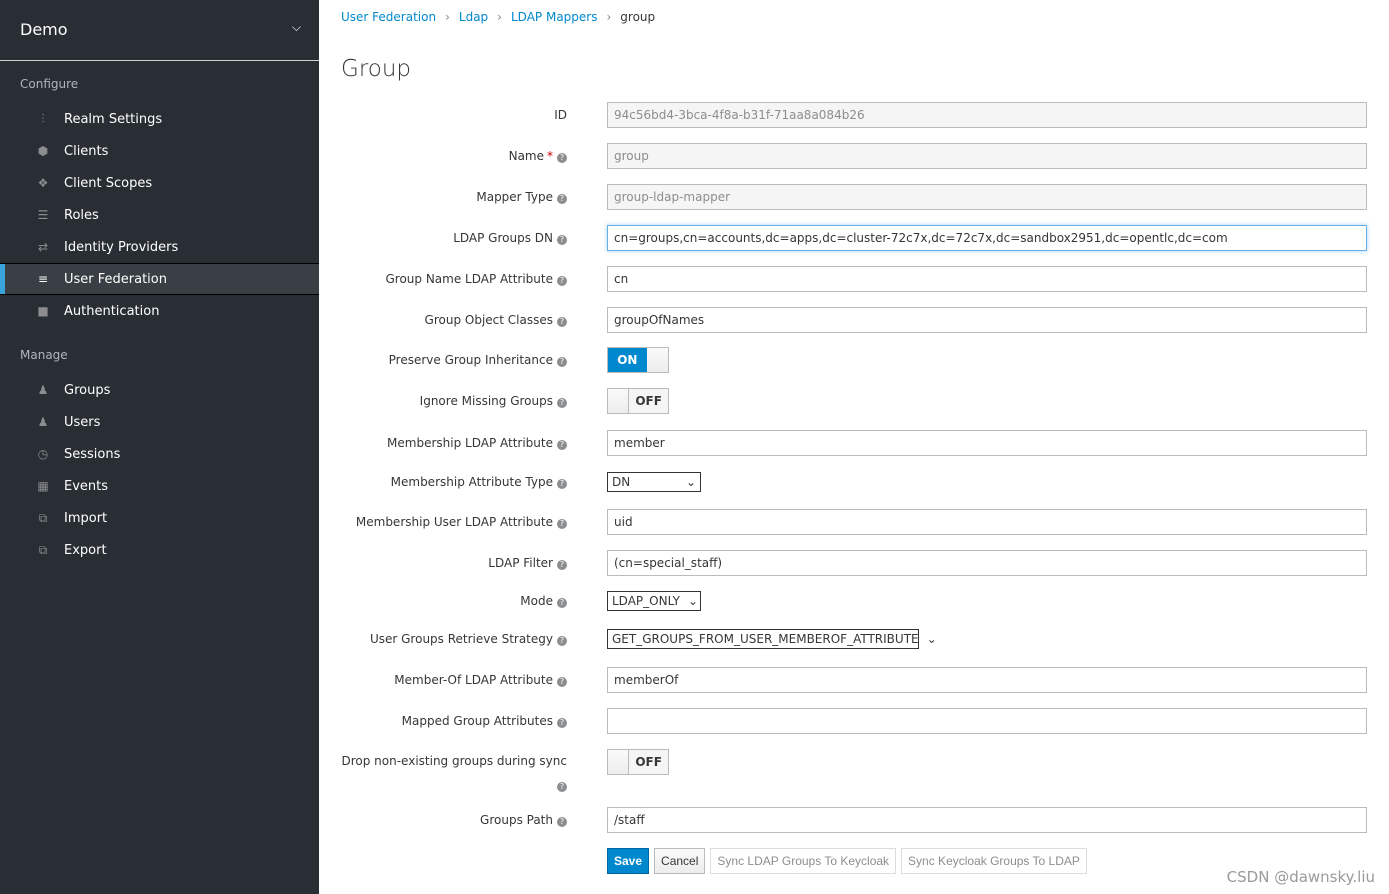 The width and height of the screenshot is (1389, 894). I want to click on sync-ldap-to-keycloak-button: Sync LDAP Groups To Keycloak, so click(803, 861).